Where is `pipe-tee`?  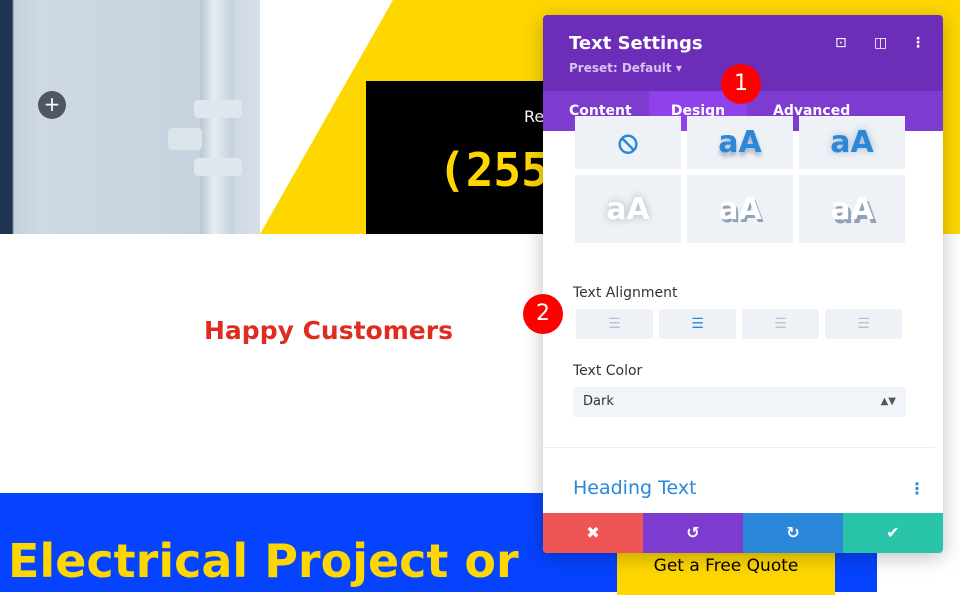
pipe-tee is located at coordinates (185, 139).